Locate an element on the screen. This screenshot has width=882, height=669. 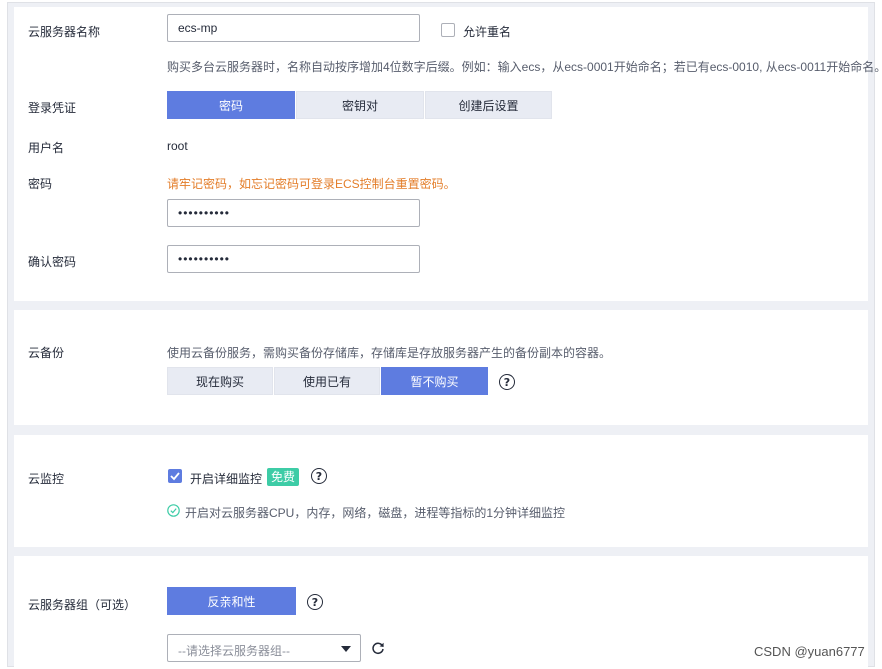
allow-duplicate-label: 允许重名 is located at coordinates (487, 32).